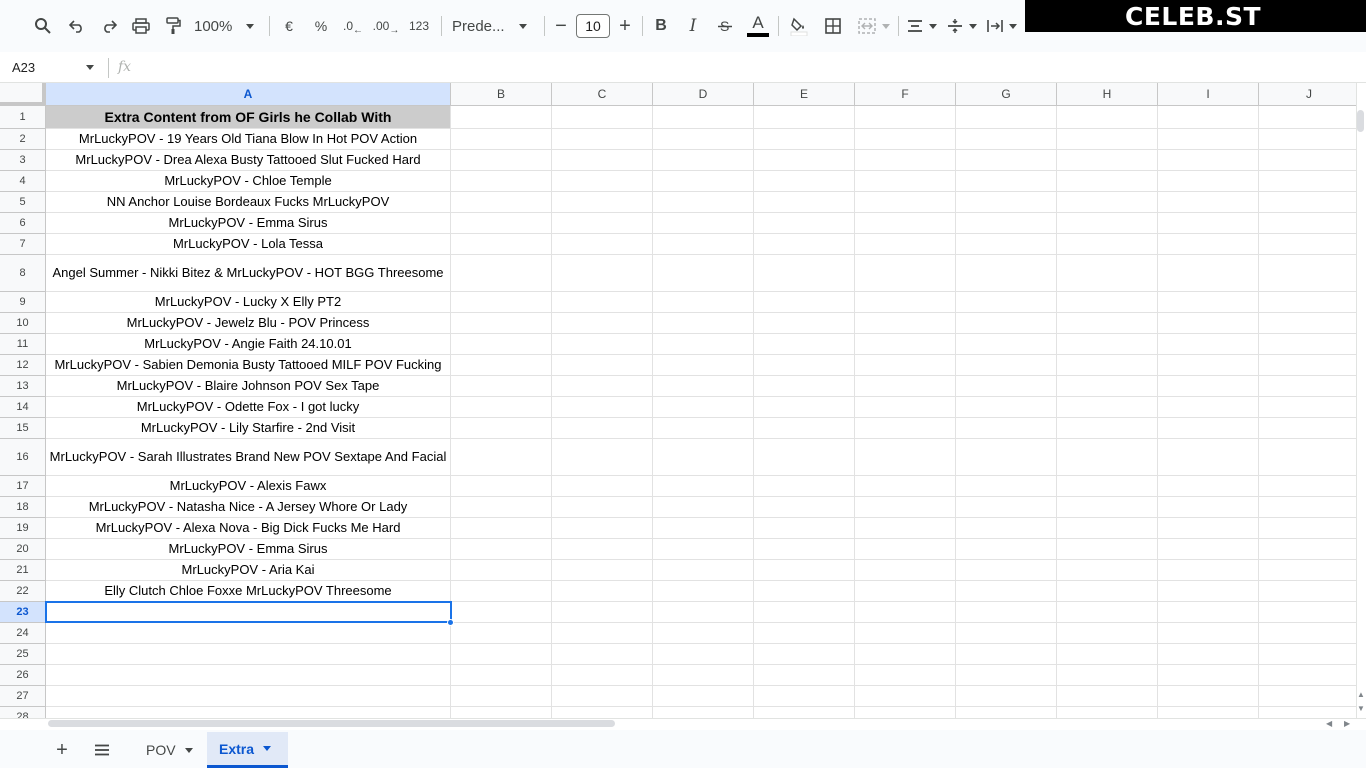 The height and width of the screenshot is (768, 1366). Describe the element at coordinates (248, 407) in the screenshot. I see `title-cell: MrLuckyPOV - Odette Fox - I got lucky` at that location.